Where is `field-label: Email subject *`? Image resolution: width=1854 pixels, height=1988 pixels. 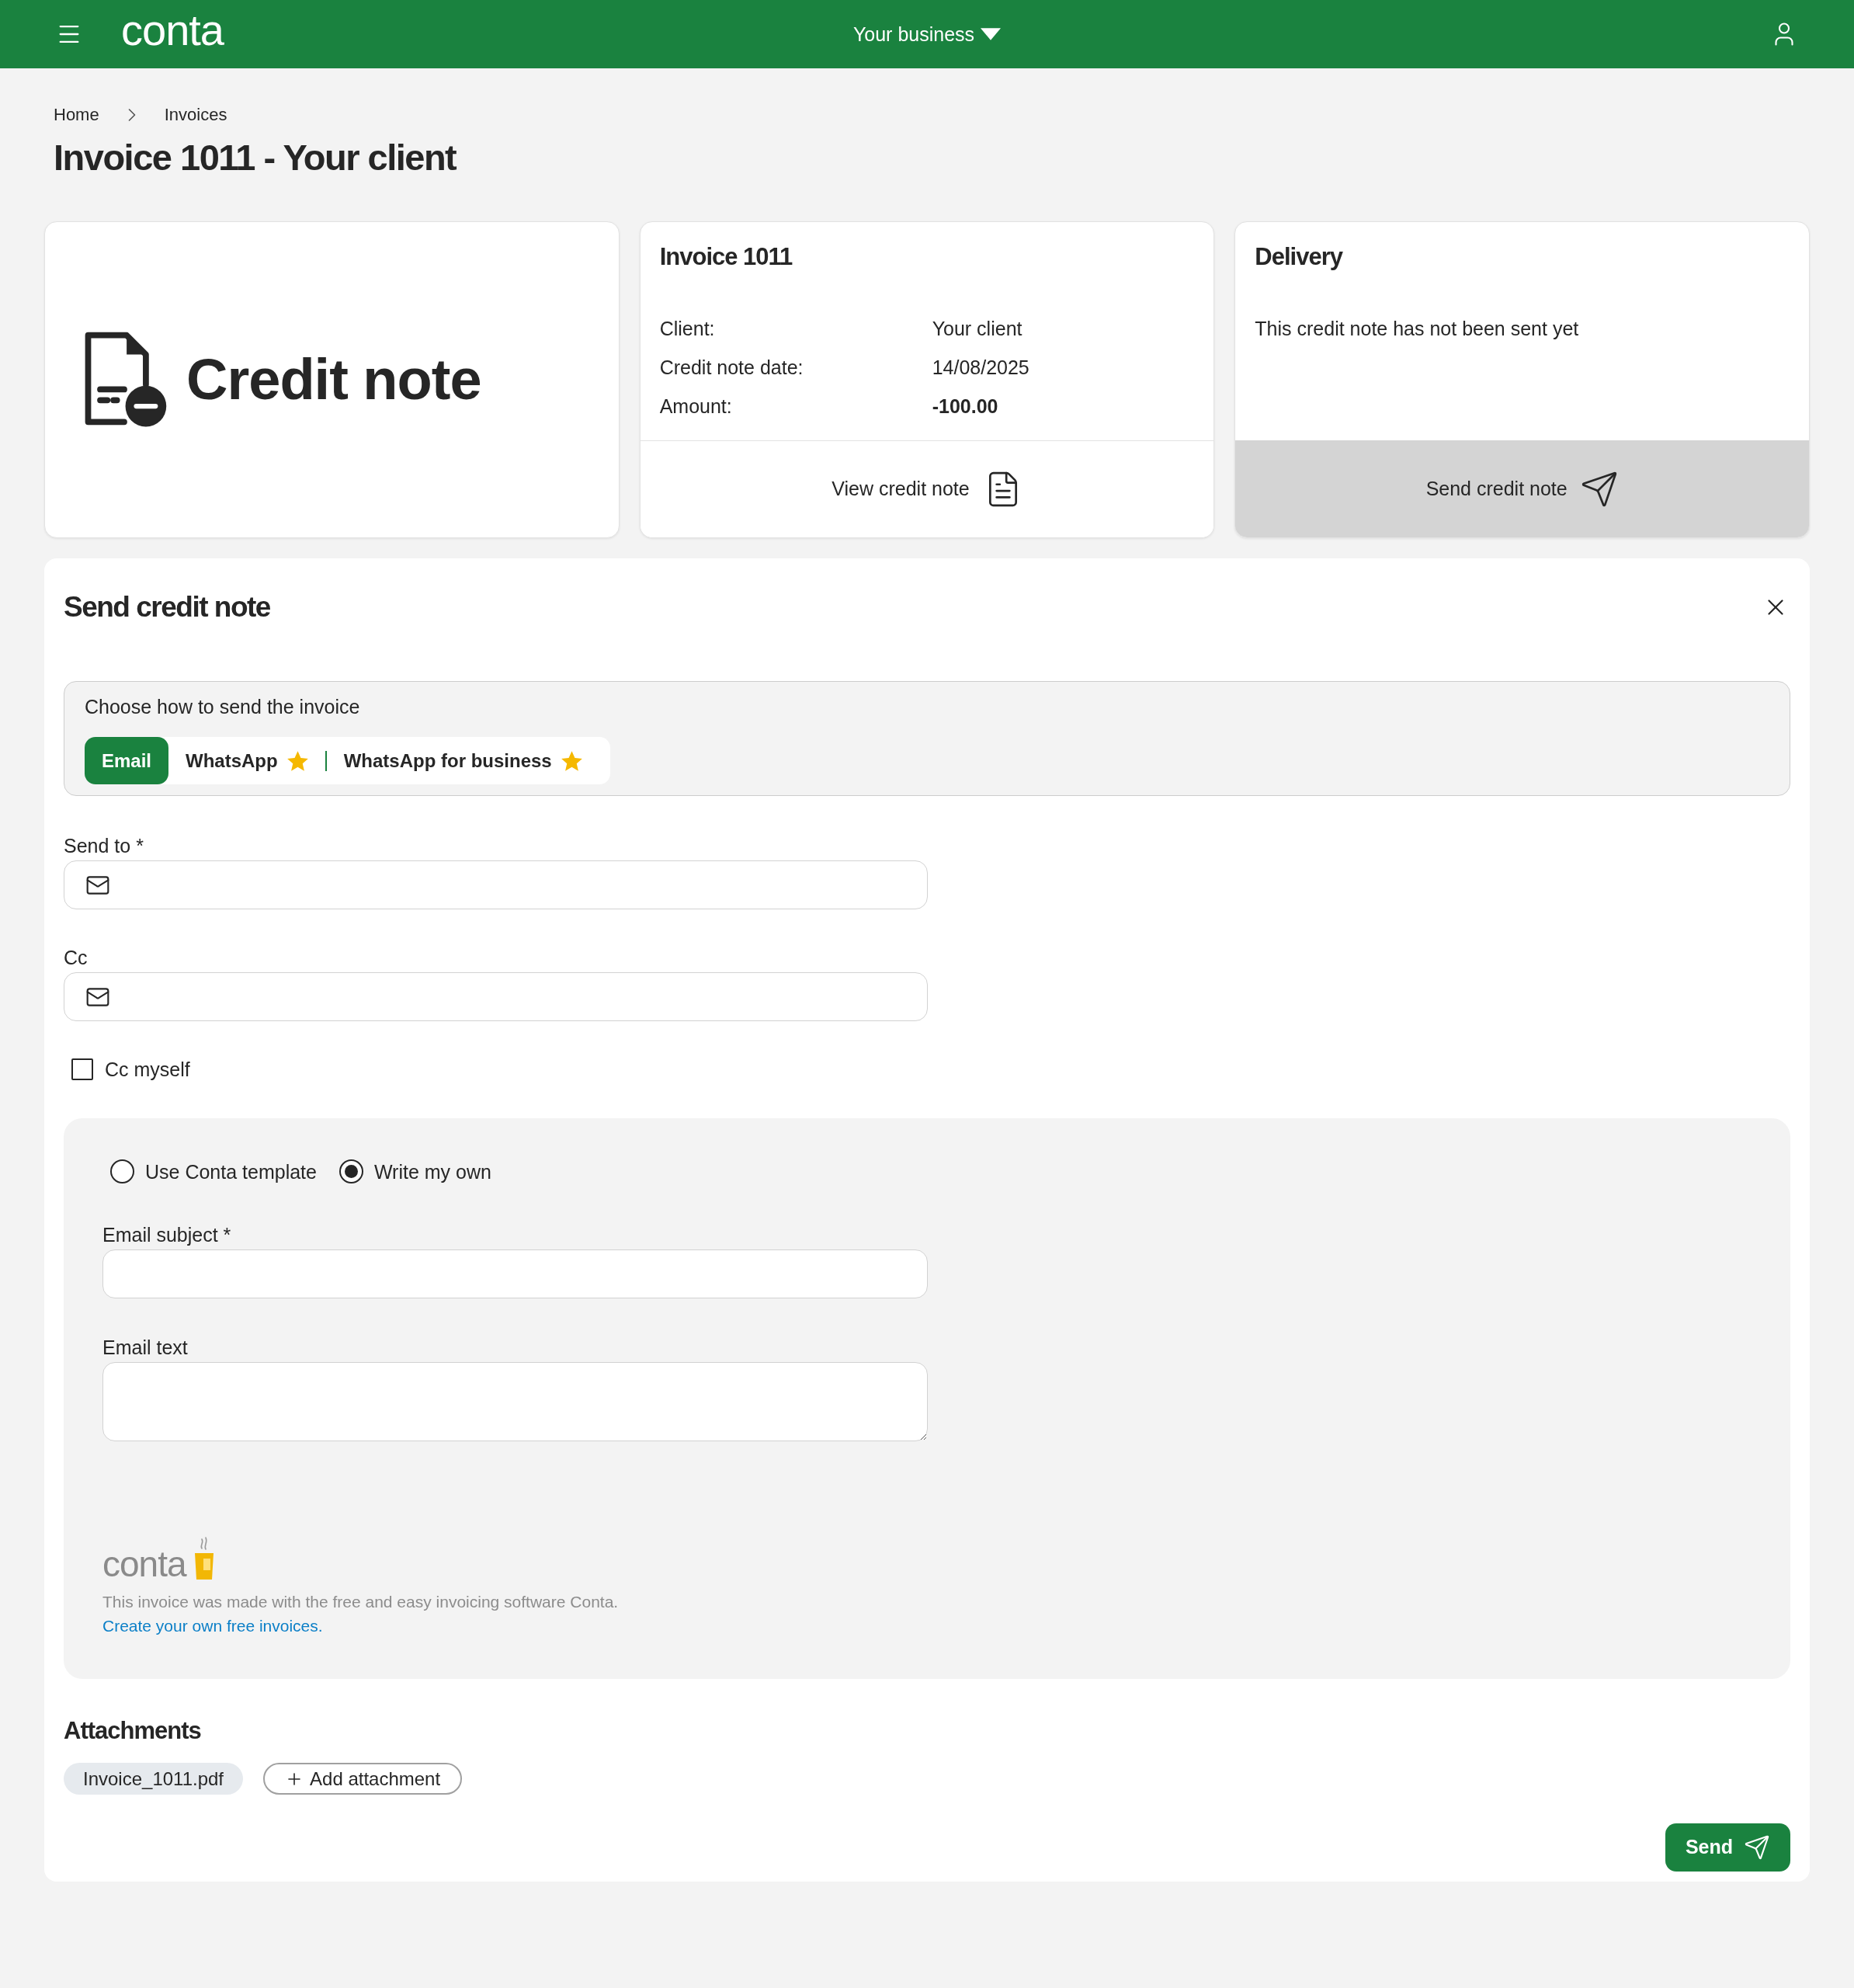
field-label: Email subject * is located at coordinates (167, 1235).